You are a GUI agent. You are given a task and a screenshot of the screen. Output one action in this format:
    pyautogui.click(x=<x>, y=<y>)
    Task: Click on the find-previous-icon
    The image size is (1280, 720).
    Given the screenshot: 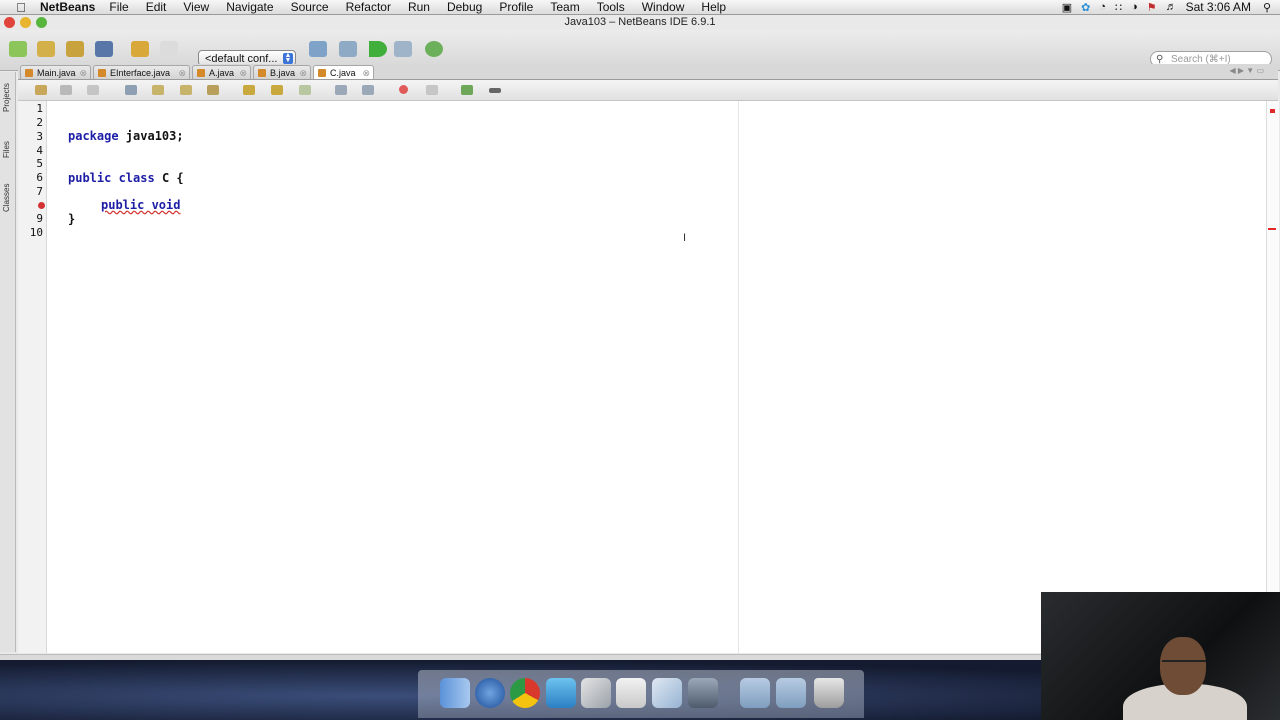 What is the action you would take?
    pyautogui.click(x=158, y=90)
    